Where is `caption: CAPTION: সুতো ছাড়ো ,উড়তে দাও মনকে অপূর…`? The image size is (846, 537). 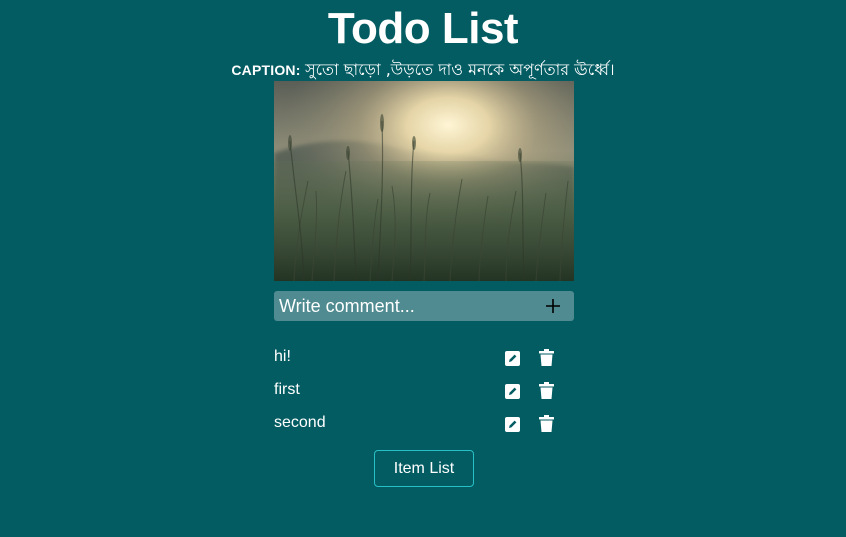
caption: CAPTION: সুতো ছাড়ো ,উড়তে দাও মনকে অপূর… is located at coordinates (423, 70).